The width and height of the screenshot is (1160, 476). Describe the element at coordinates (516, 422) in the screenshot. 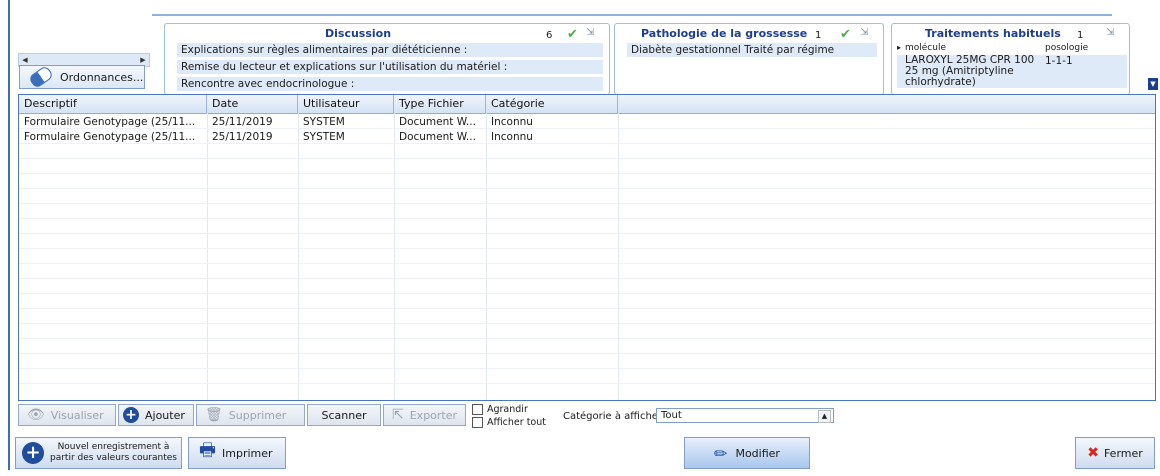

I see `afficher-tout-label: Afficher tout` at that location.